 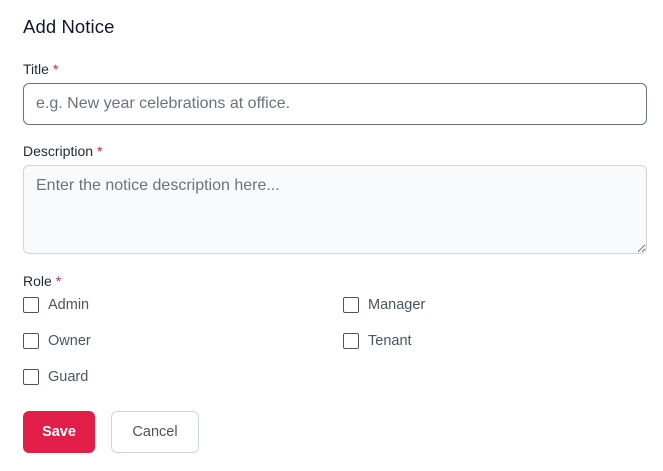 What do you see at coordinates (155, 432) in the screenshot?
I see `cancel-button: Cancel` at bounding box center [155, 432].